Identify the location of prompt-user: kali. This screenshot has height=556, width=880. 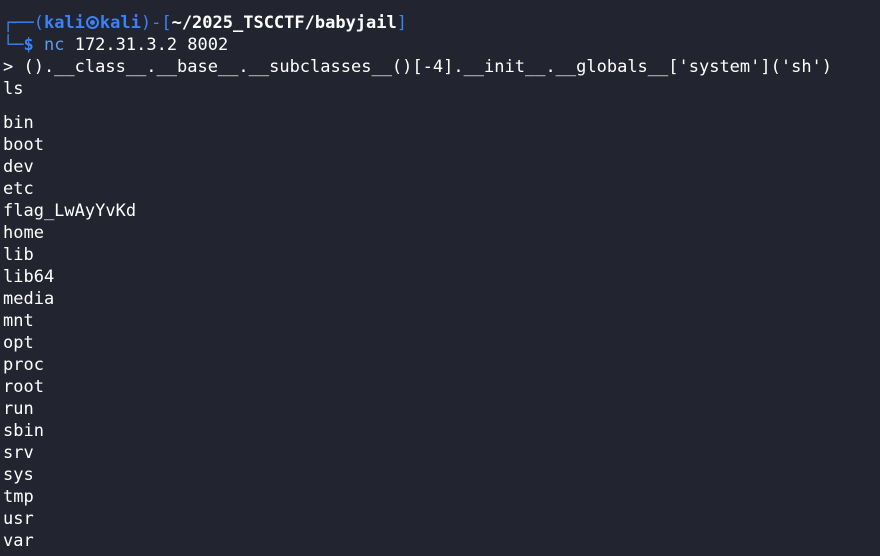
(64, 23).